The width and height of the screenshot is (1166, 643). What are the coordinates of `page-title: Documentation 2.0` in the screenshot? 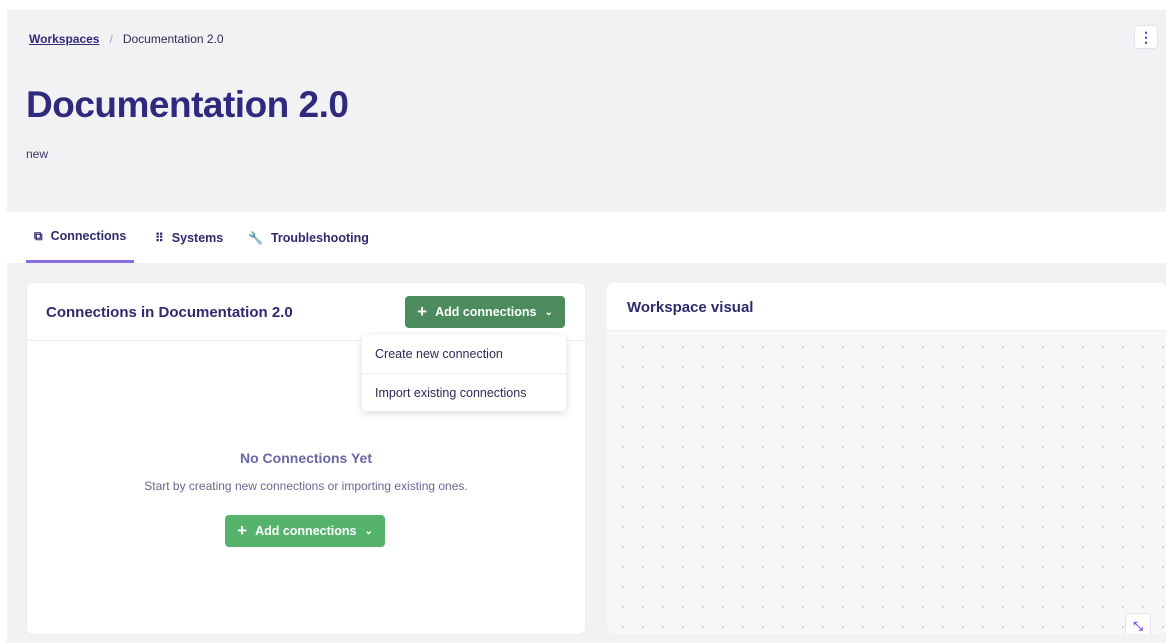 It's located at (187, 104).